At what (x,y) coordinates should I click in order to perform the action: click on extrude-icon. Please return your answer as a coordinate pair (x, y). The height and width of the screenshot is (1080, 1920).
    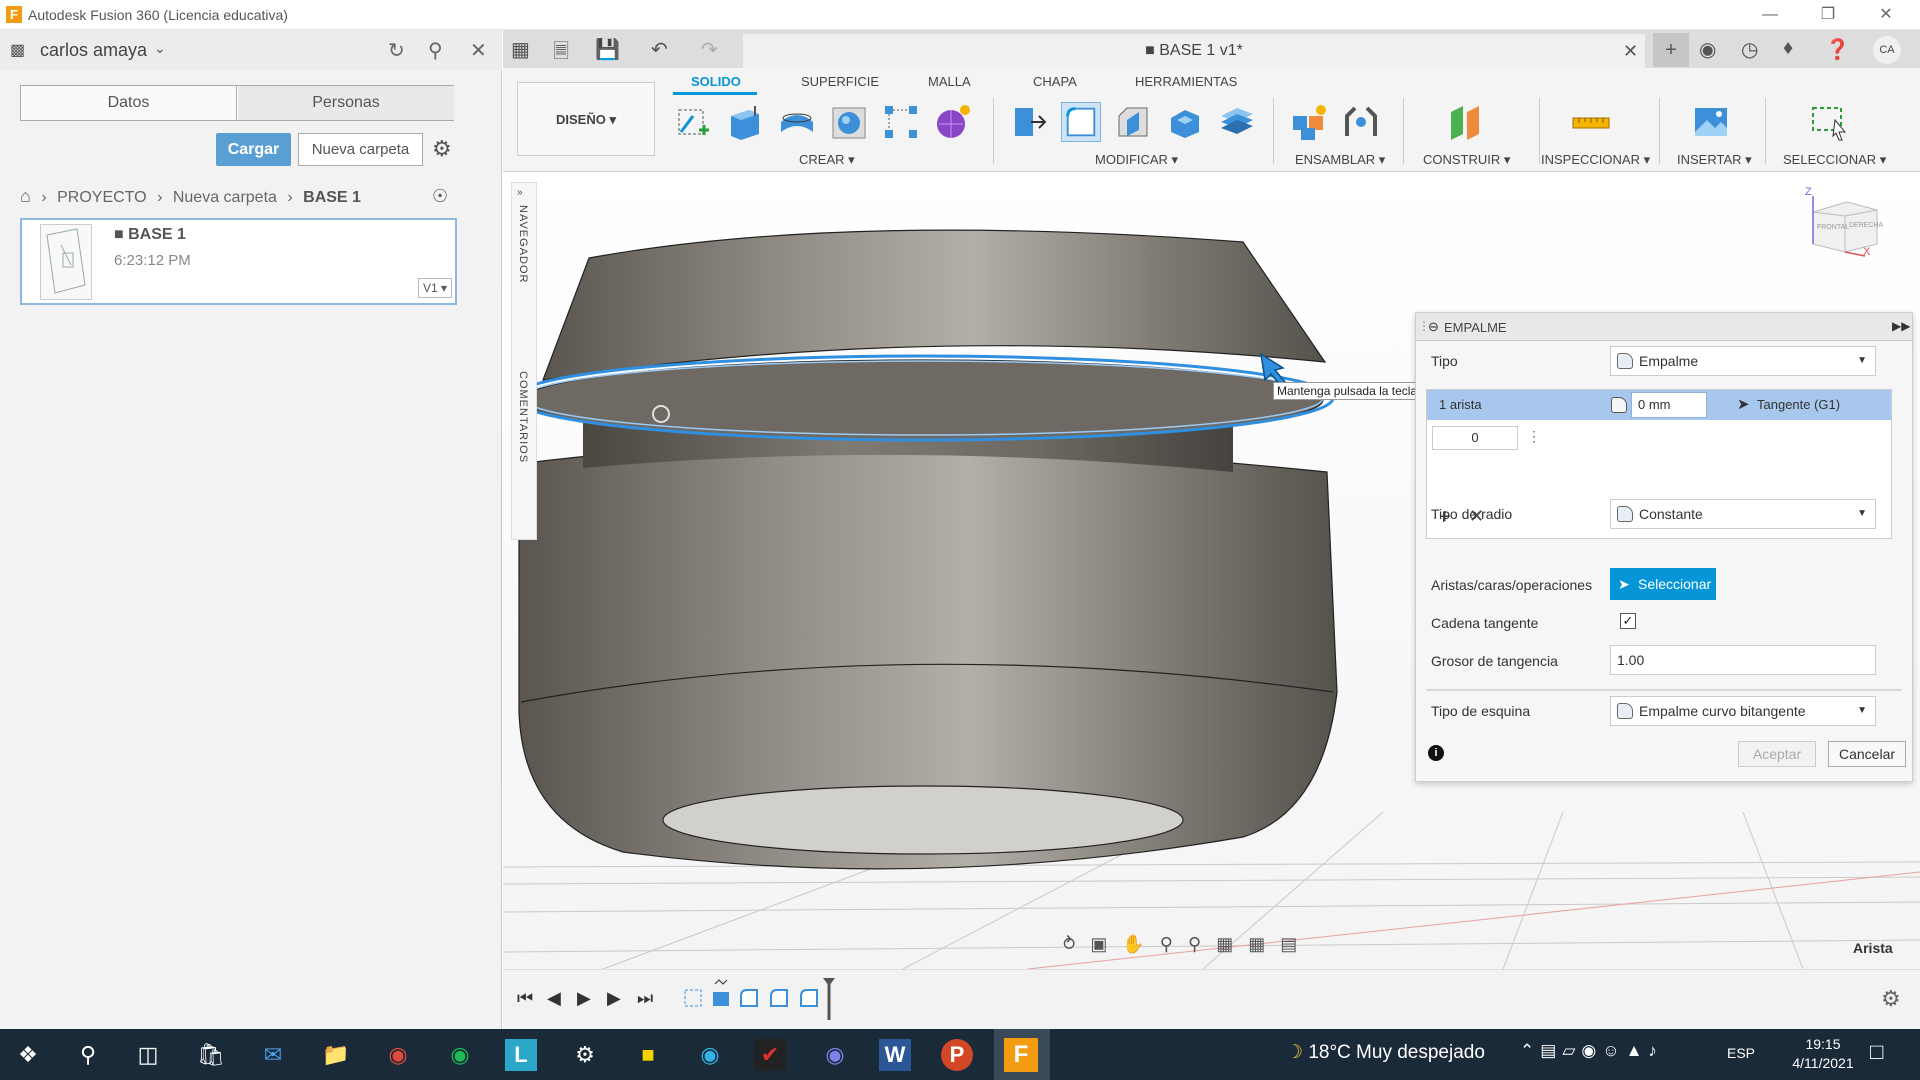
    Looking at the image, I should click on (745, 122).